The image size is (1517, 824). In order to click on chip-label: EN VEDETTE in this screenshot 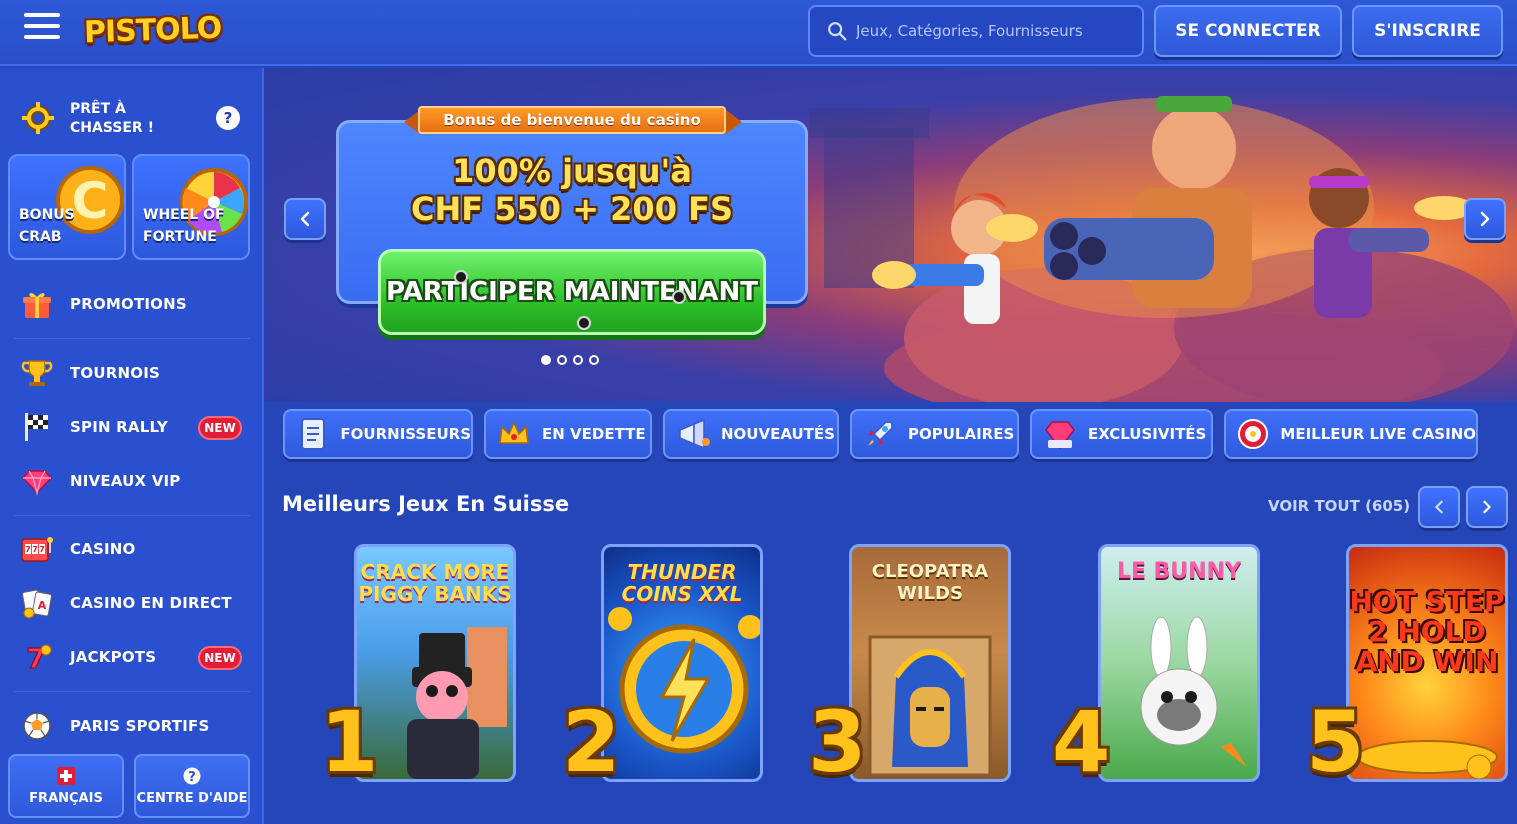, I will do `click(594, 434)`.